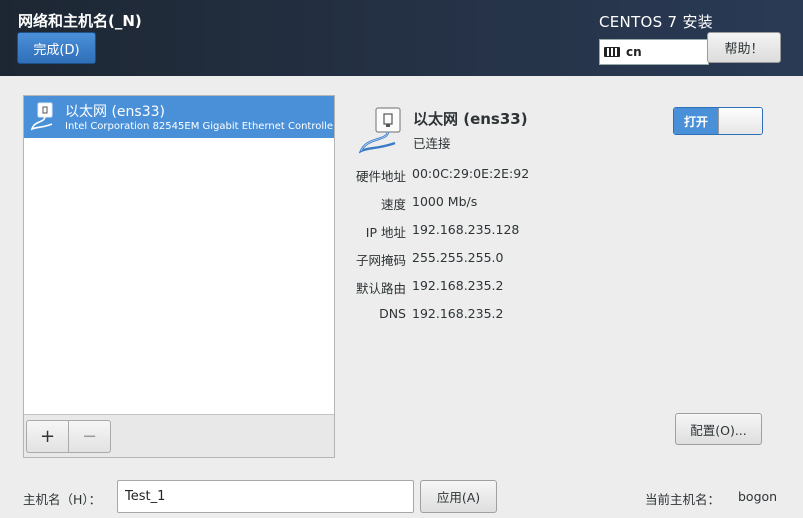 The image size is (803, 518). What do you see at coordinates (471, 173) in the screenshot?
I see `hardware-address-value: 00:0C:29:0E:2E:92` at bounding box center [471, 173].